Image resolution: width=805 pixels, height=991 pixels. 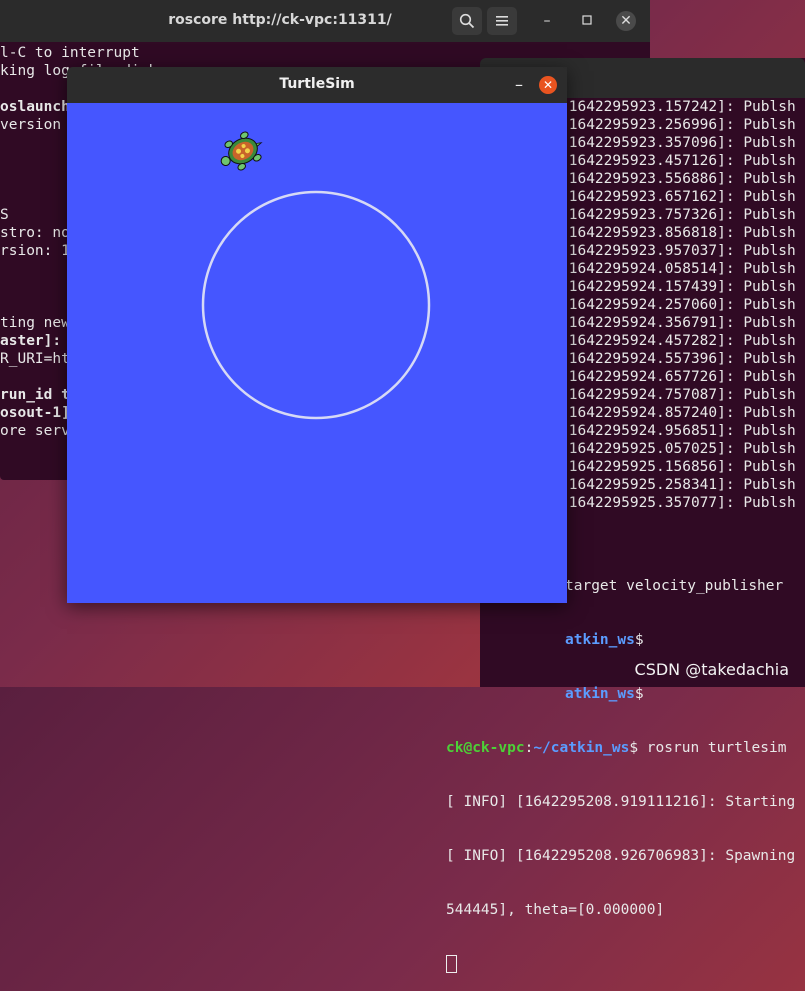 What do you see at coordinates (682, 179) in the screenshot?
I see `terminal-log-line: [1642295923.556886]: Publsh t` at bounding box center [682, 179].